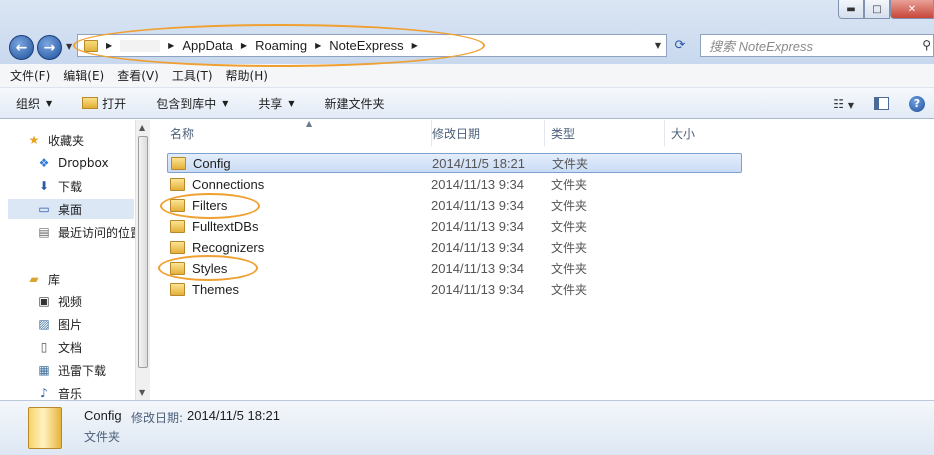 The height and width of the screenshot is (455, 934). Describe the element at coordinates (917, 103) in the screenshot. I see `help-icon: ?` at that location.